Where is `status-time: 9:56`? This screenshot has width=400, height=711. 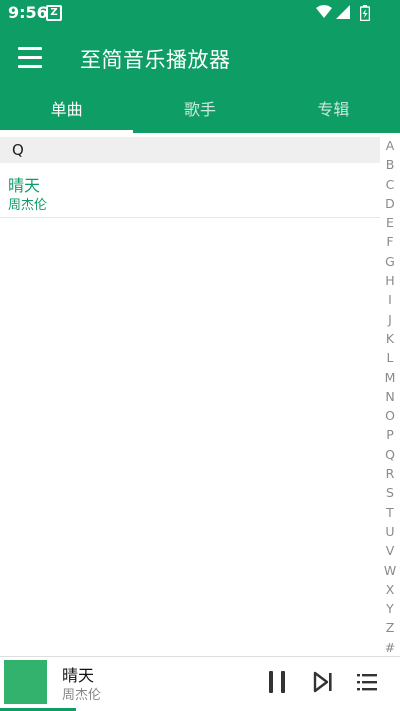
status-time: 9:56 is located at coordinates (28, 12).